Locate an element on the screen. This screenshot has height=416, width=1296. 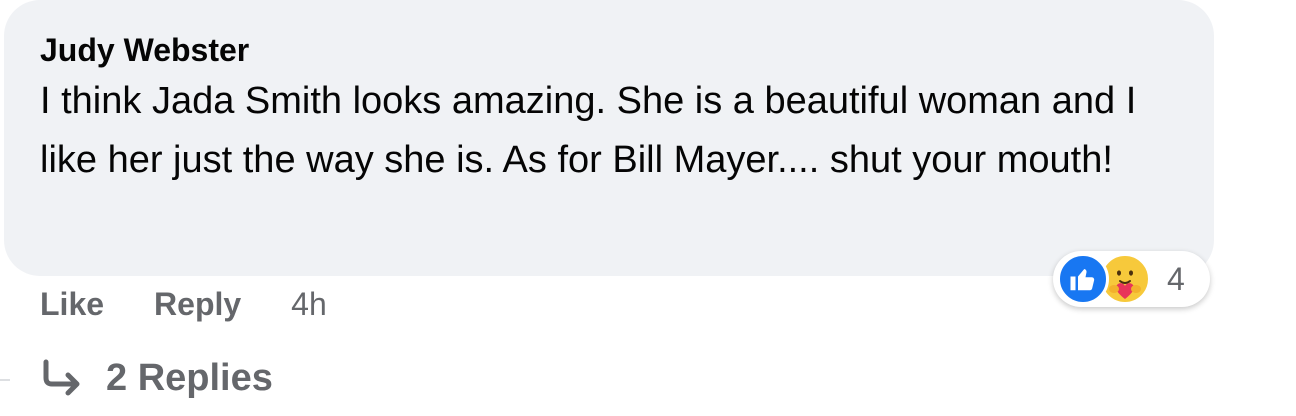
reaction-count: 4 is located at coordinates (1176, 278).